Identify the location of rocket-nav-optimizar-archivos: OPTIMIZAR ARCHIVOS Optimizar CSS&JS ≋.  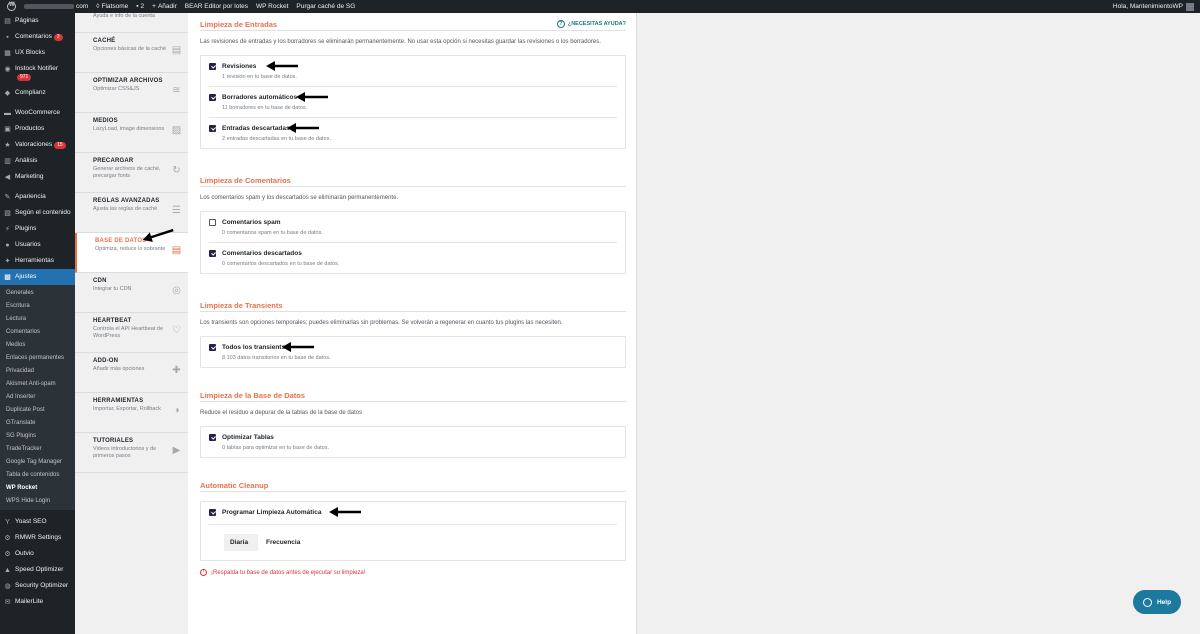
(131, 93).